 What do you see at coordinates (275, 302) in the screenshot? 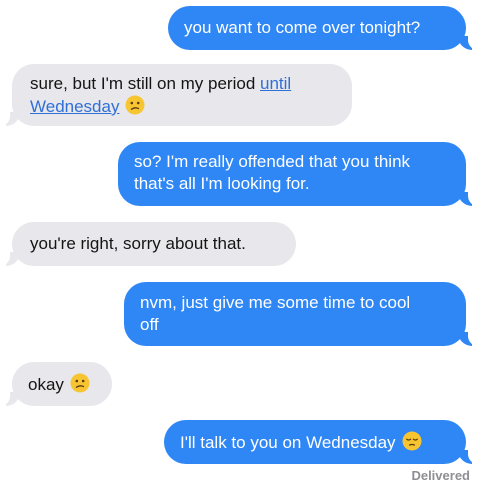
I see `message-line: nvm, just give me some time to cool` at bounding box center [275, 302].